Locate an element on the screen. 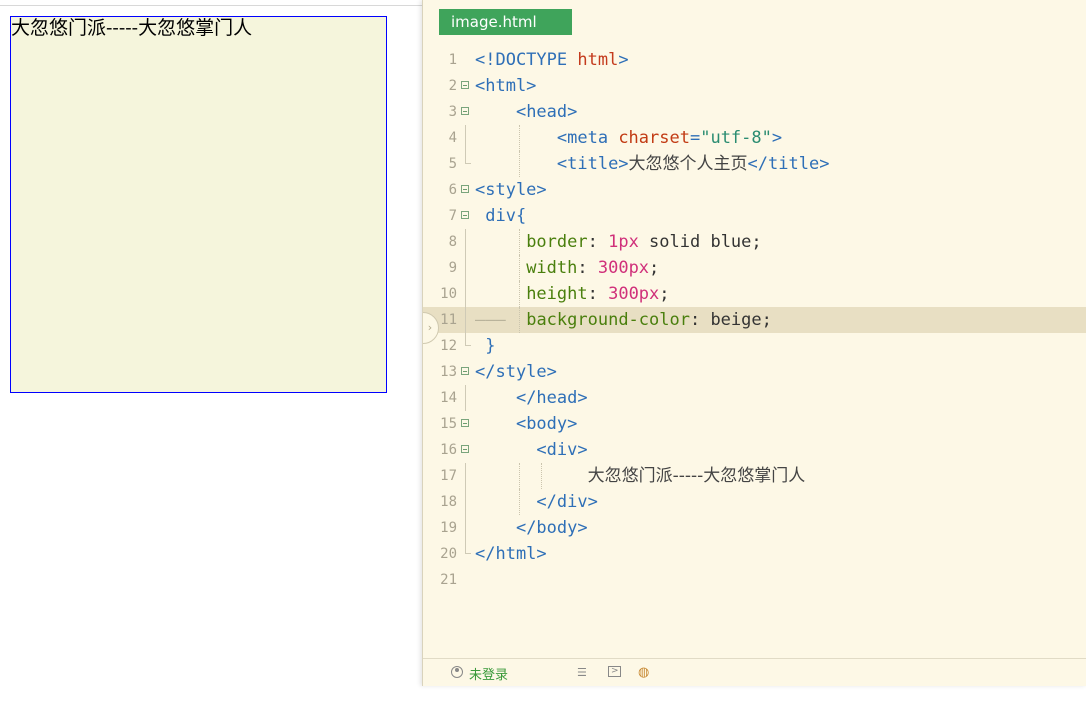 This screenshot has height=704, width=1086. code-line: 11 ——— background-color: beige; is located at coordinates (754, 320).